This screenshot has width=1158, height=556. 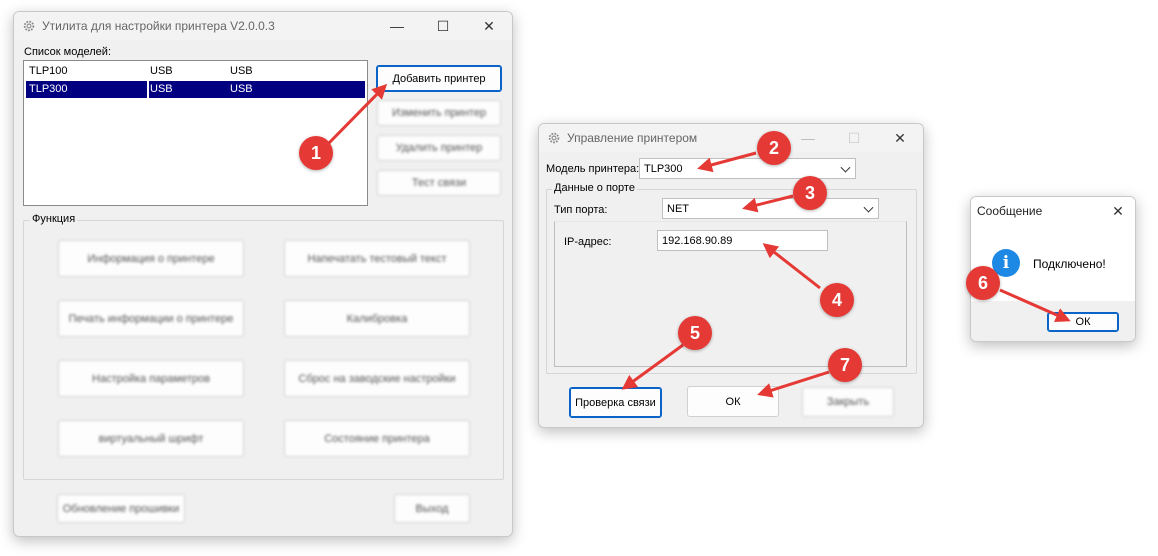 I want to click on delete-printer-button: Удалить принтер, so click(x=439, y=148).